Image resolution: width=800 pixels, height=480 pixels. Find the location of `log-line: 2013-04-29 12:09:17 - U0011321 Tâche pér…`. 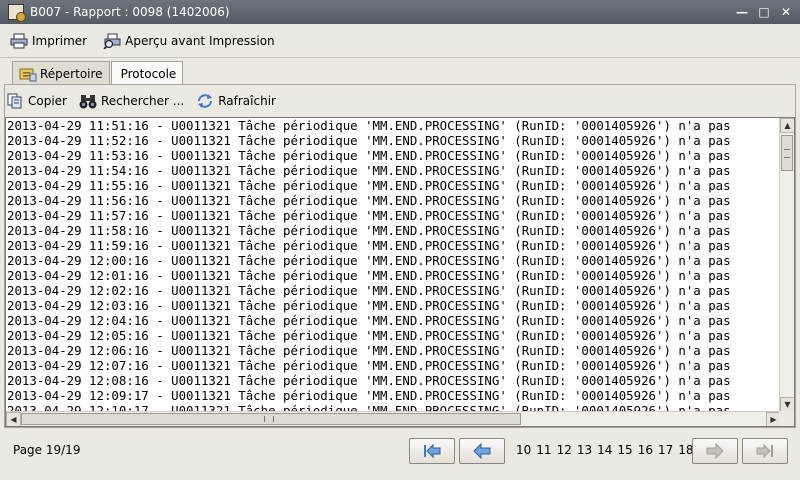

log-line: 2013-04-29 12:09:17 - U0011321 Tâche pér… is located at coordinates (369, 395).